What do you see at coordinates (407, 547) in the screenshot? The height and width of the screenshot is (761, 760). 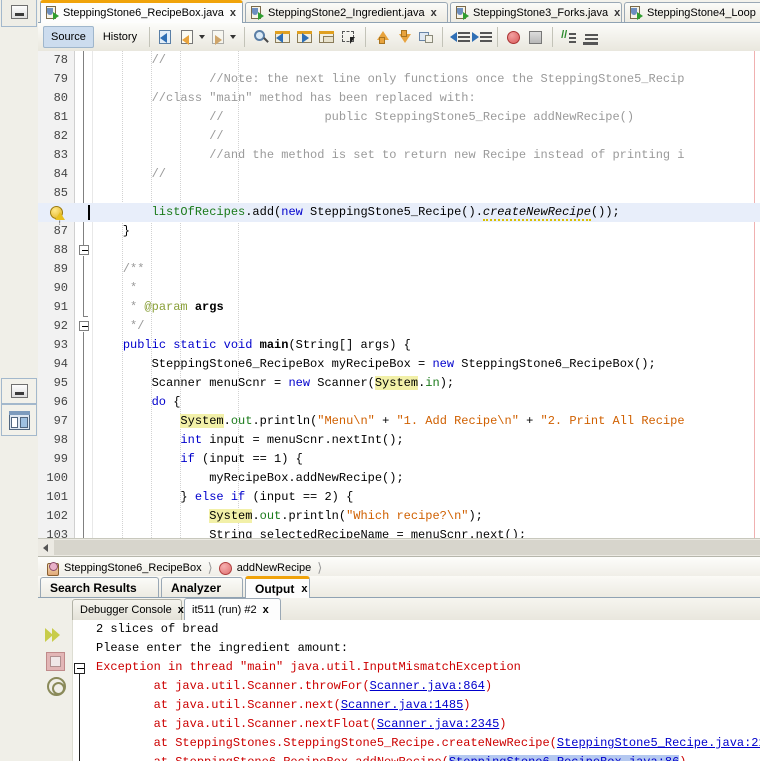 I see `scroll-track` at bounding box center [407, 547].